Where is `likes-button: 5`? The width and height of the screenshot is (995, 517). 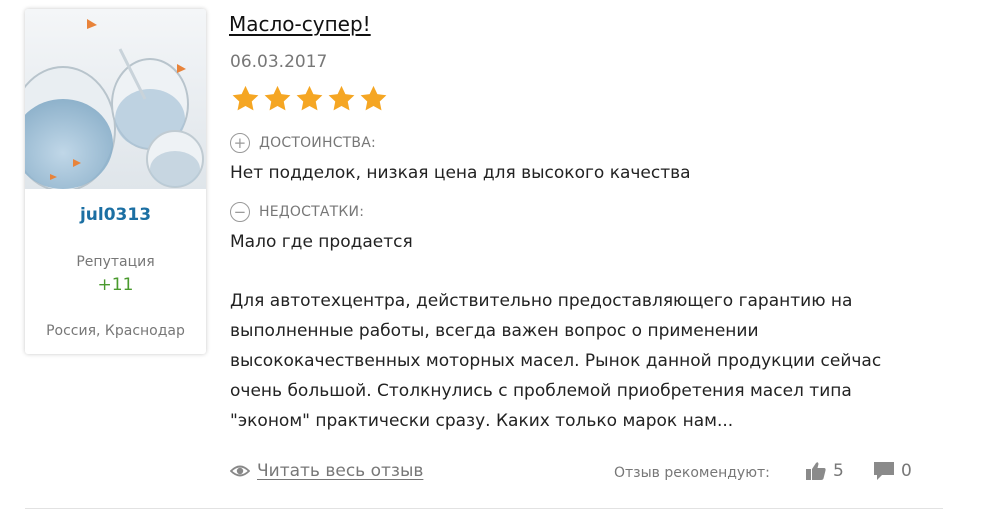
likes-button: 5 is located at coordinates (824, 471).